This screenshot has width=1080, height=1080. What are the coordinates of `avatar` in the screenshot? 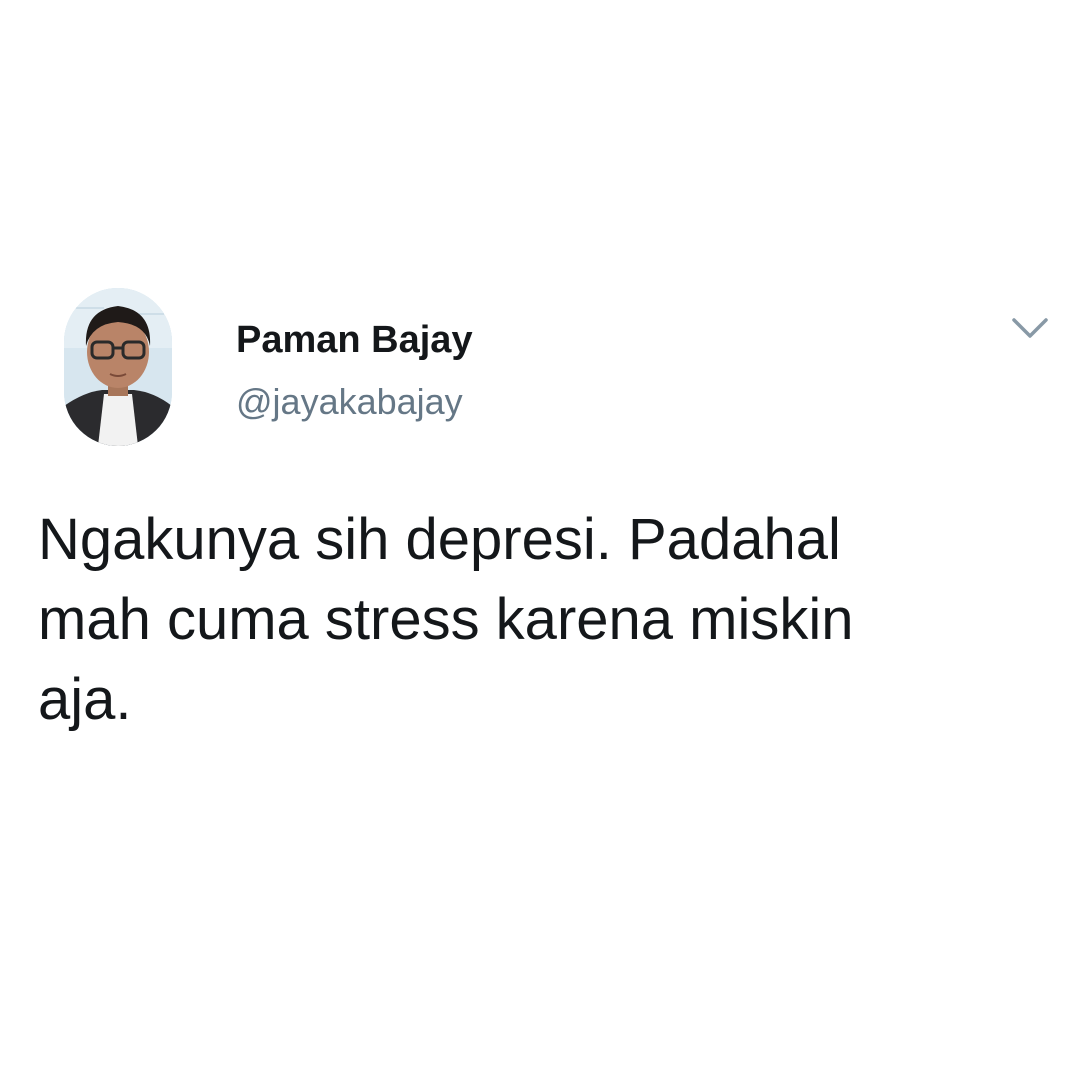 It's located at (118, 367).